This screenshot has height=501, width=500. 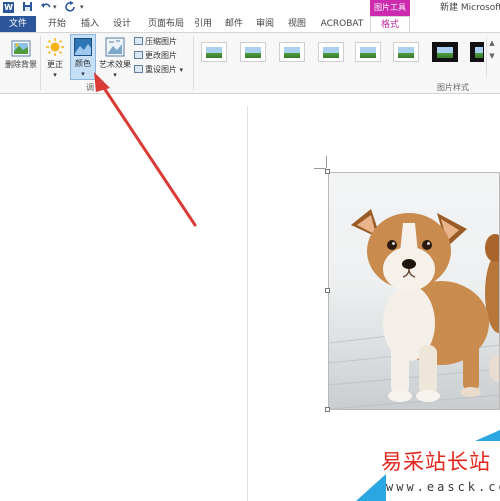 I want to click on watermark-text: 易采站长站, so click(x=436, y=462).